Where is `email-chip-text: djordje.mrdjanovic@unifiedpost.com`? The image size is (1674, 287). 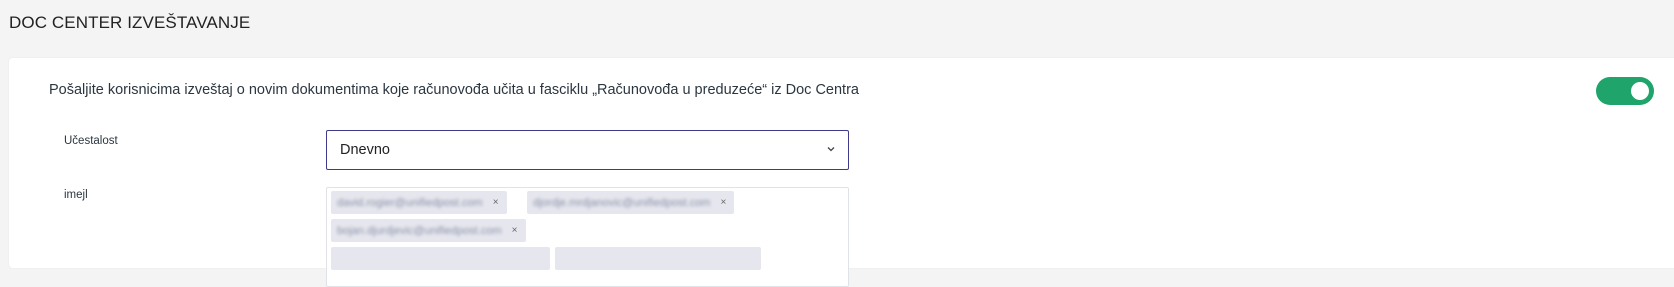 email-chip-text: djordje.mrdjanovic@unifiedpost.com is located at coordinates (622, 202).